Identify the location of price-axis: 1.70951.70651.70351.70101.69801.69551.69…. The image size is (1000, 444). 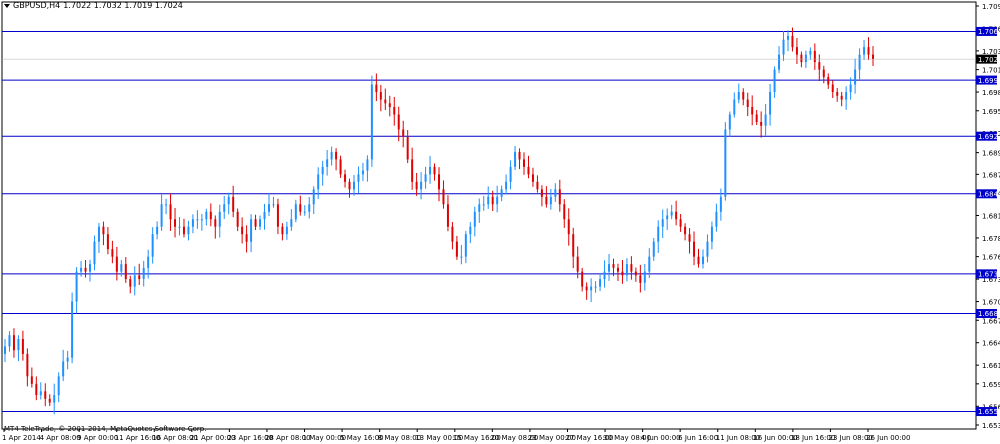
(988, 216).